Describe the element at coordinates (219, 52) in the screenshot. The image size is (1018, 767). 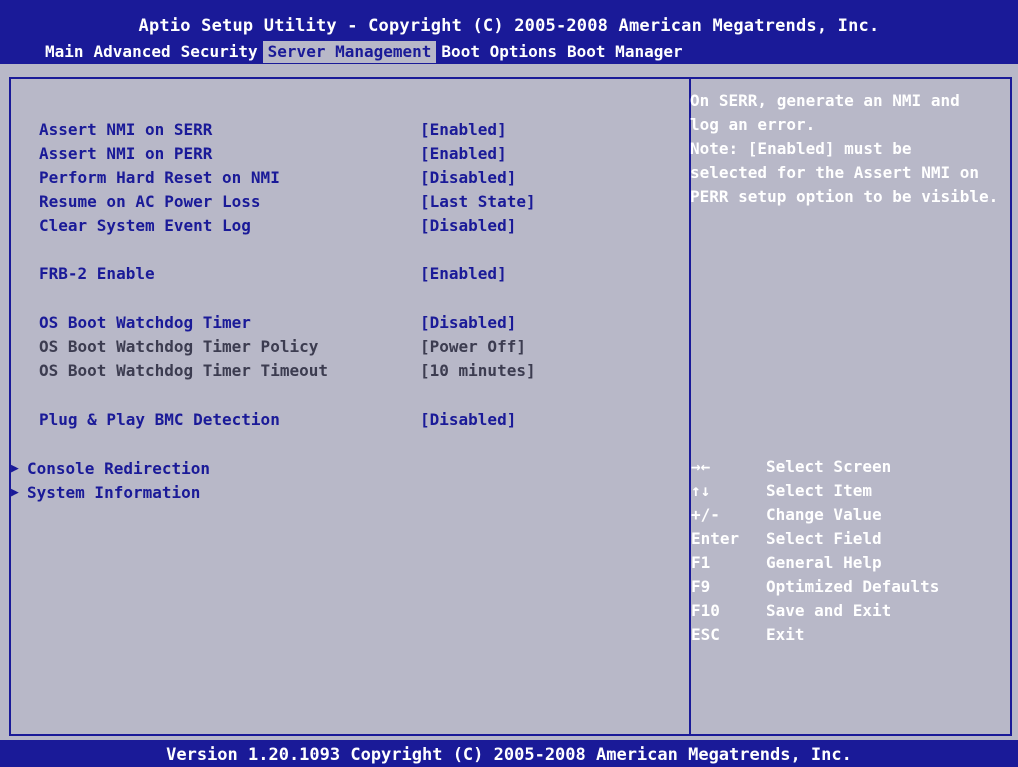
I see `tab-security: Security` at that location.